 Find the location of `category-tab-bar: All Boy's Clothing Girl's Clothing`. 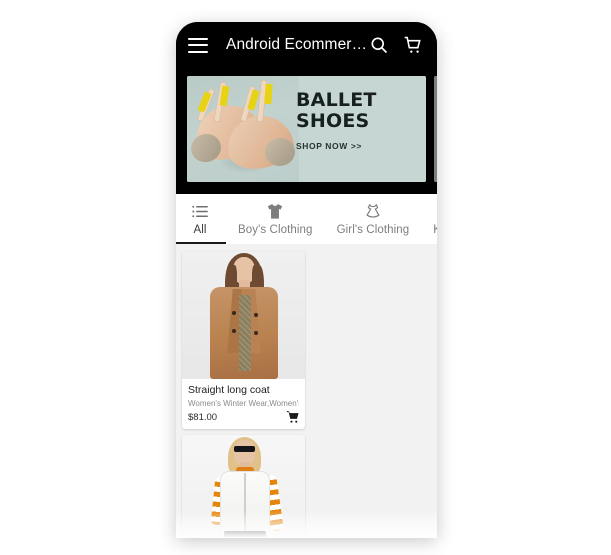

category-tab-bar: All Boy's Clothing Girl's Clothing is located at coordinates (306, 219).